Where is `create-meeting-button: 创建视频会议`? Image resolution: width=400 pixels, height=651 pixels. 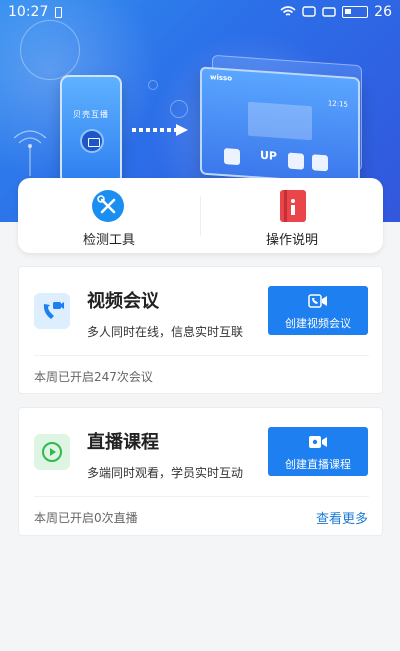
create-meeting-button: 创建视频会议 is located at coordinates (318, 310).